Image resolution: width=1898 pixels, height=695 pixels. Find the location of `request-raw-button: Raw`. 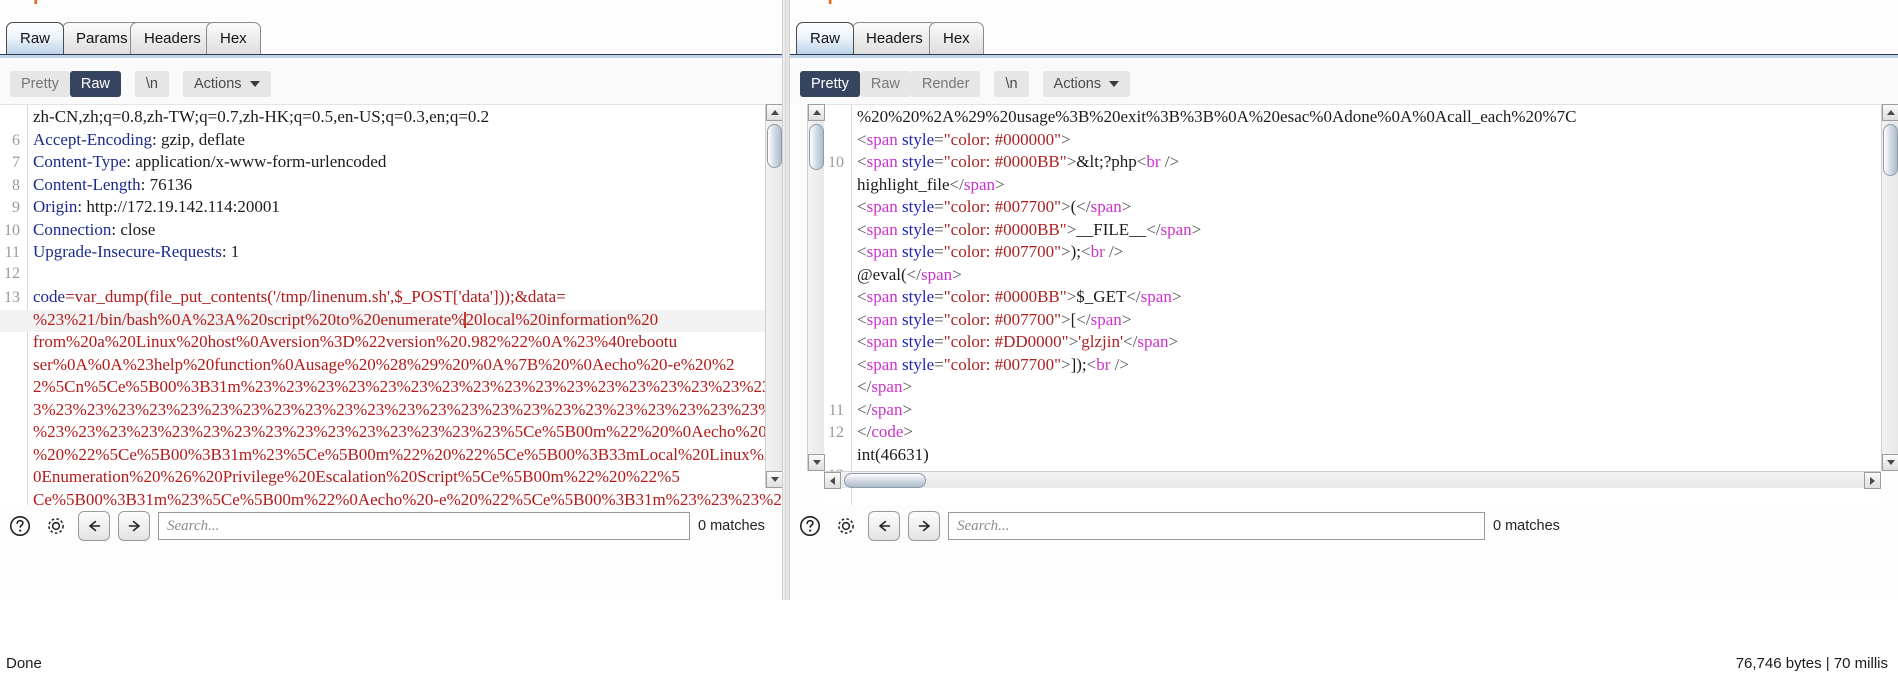

request-raw-button: Raw is located at coordinates (95, 84).